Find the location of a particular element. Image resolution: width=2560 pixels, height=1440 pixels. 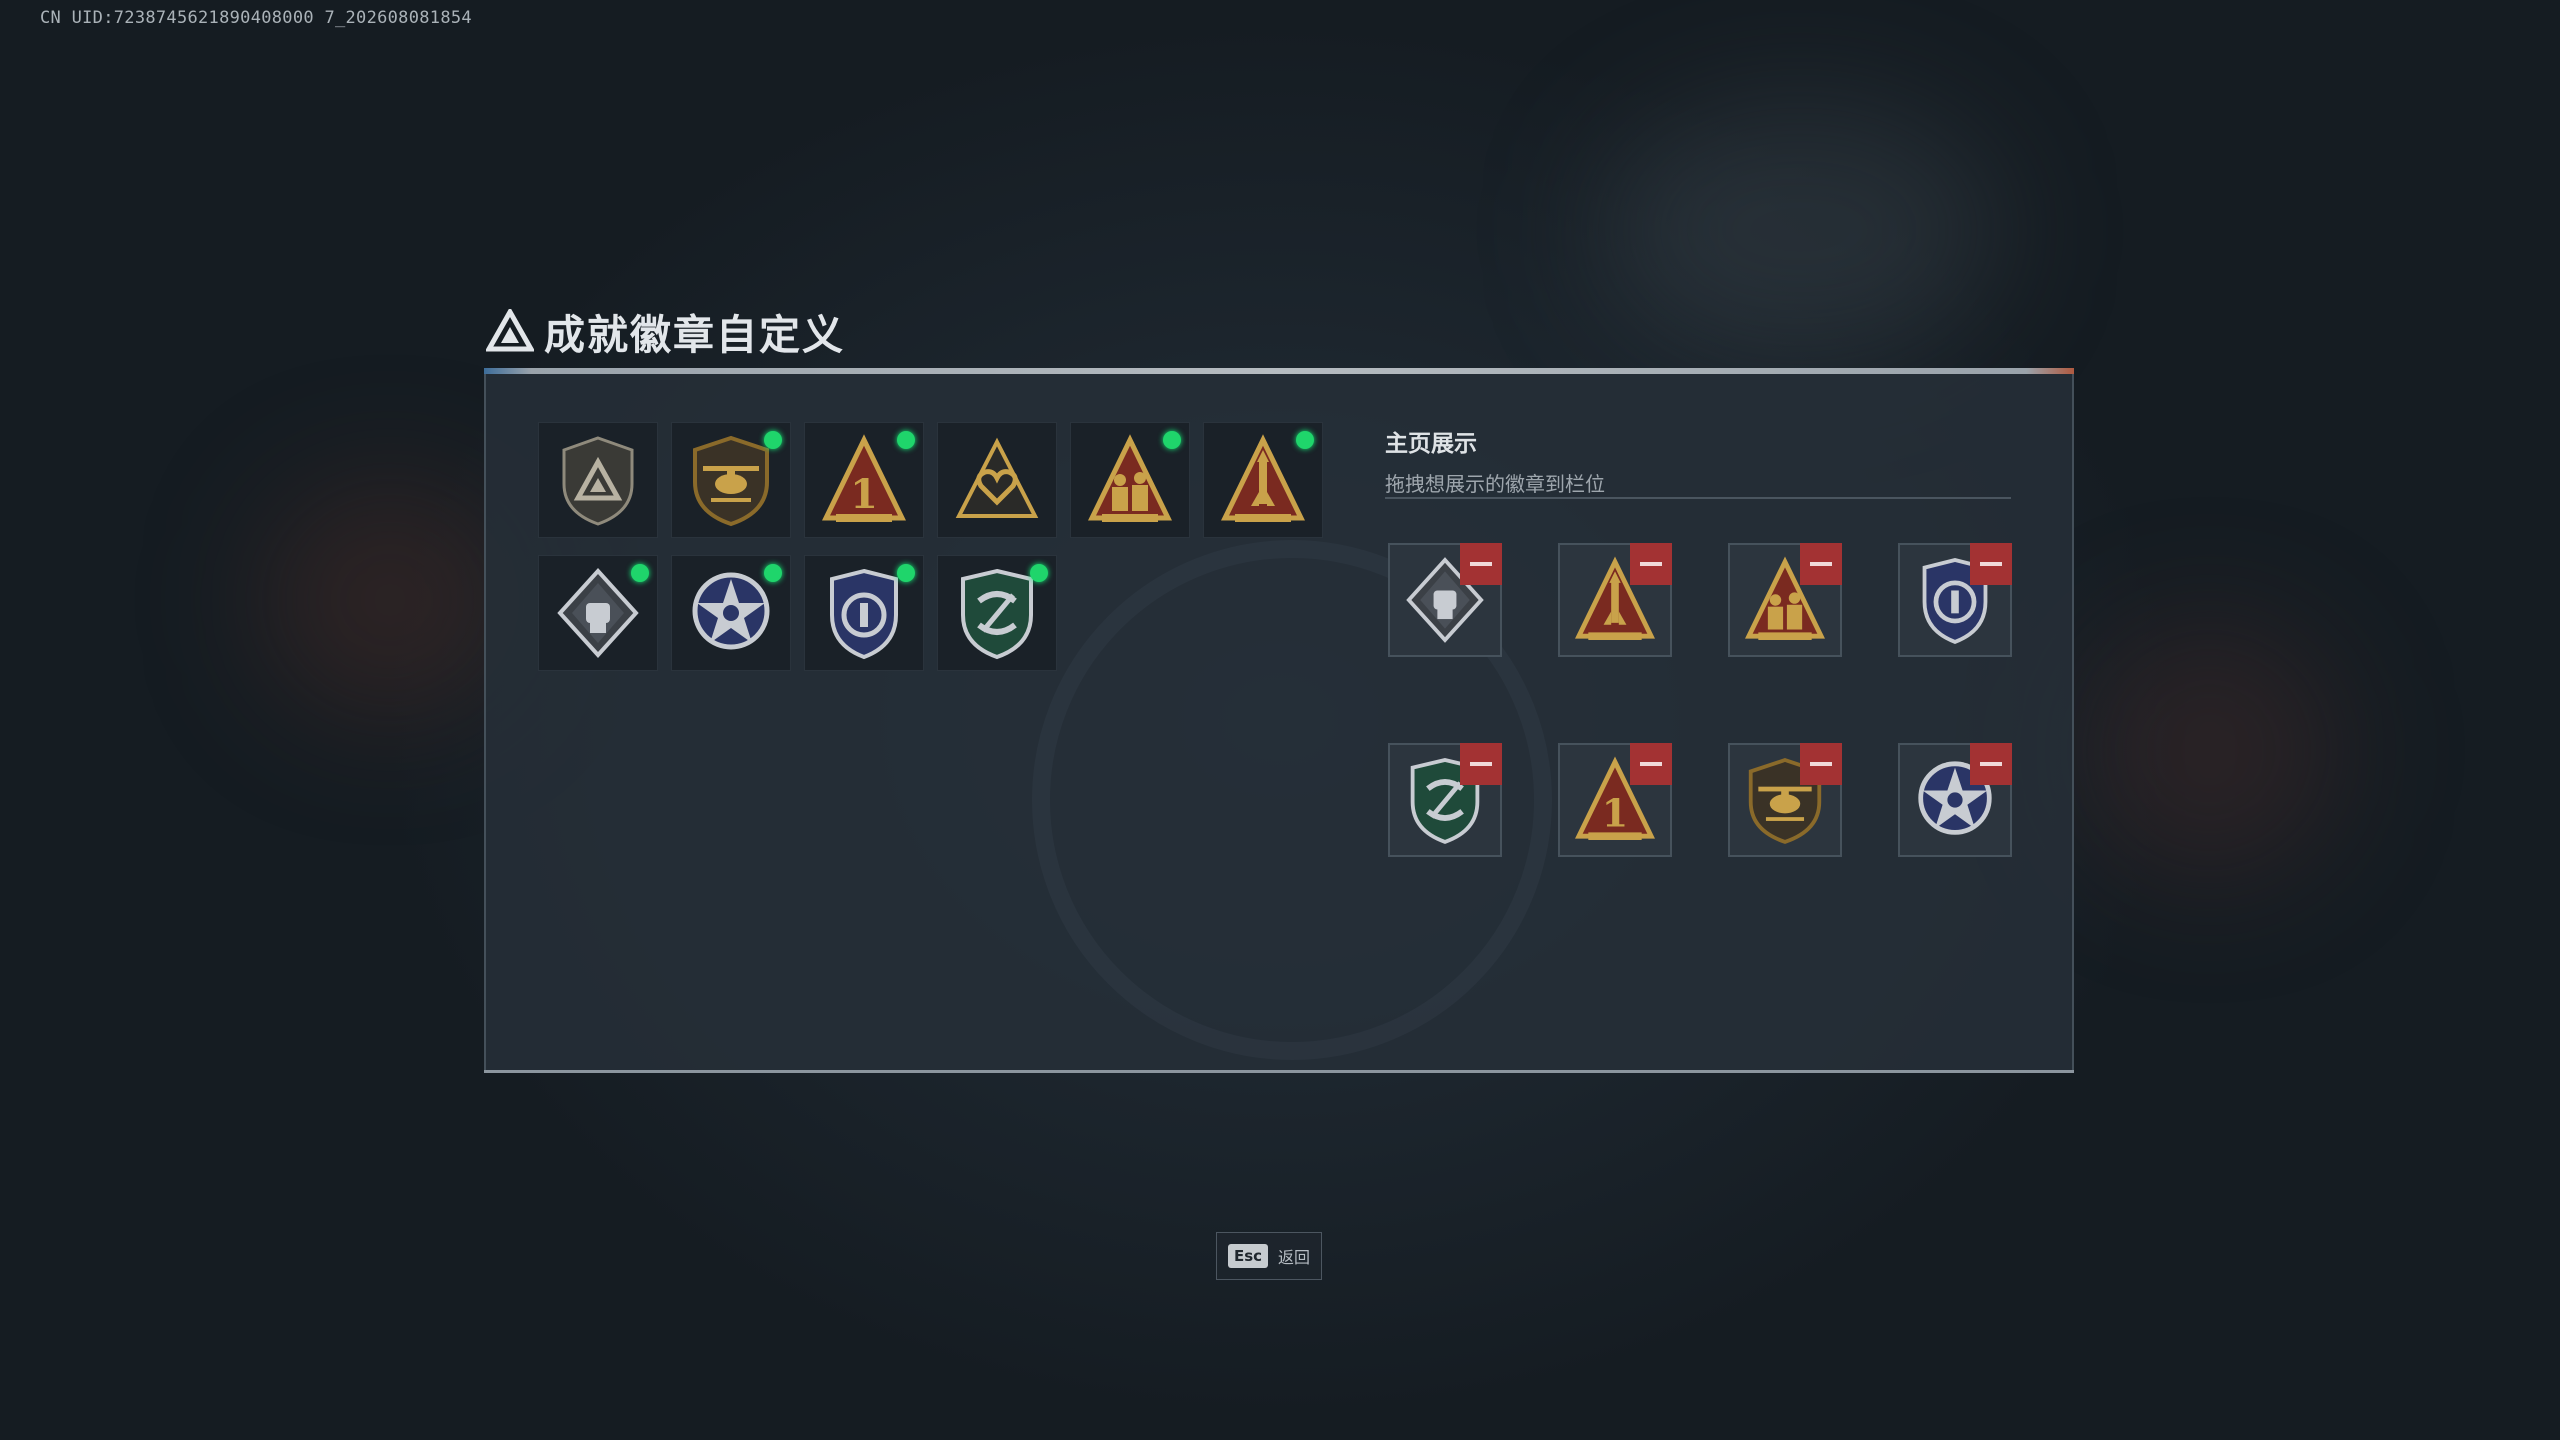

page-header: 成就徽章自定义 is located at coordinates (665, 331).